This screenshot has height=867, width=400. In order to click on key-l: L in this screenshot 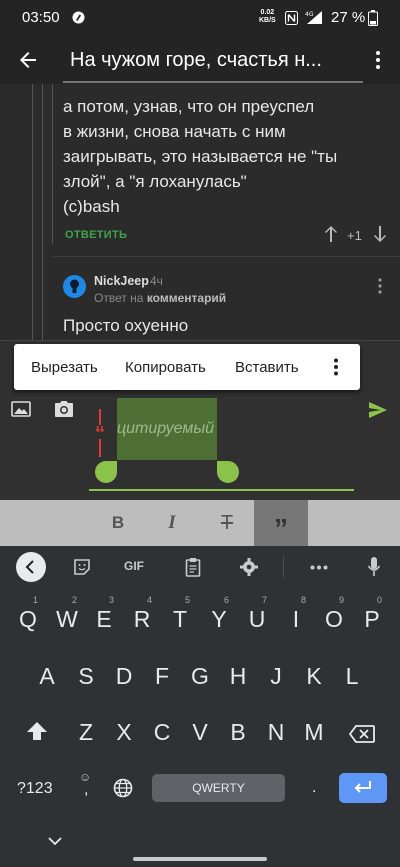, I will do `click(352, 676)`.